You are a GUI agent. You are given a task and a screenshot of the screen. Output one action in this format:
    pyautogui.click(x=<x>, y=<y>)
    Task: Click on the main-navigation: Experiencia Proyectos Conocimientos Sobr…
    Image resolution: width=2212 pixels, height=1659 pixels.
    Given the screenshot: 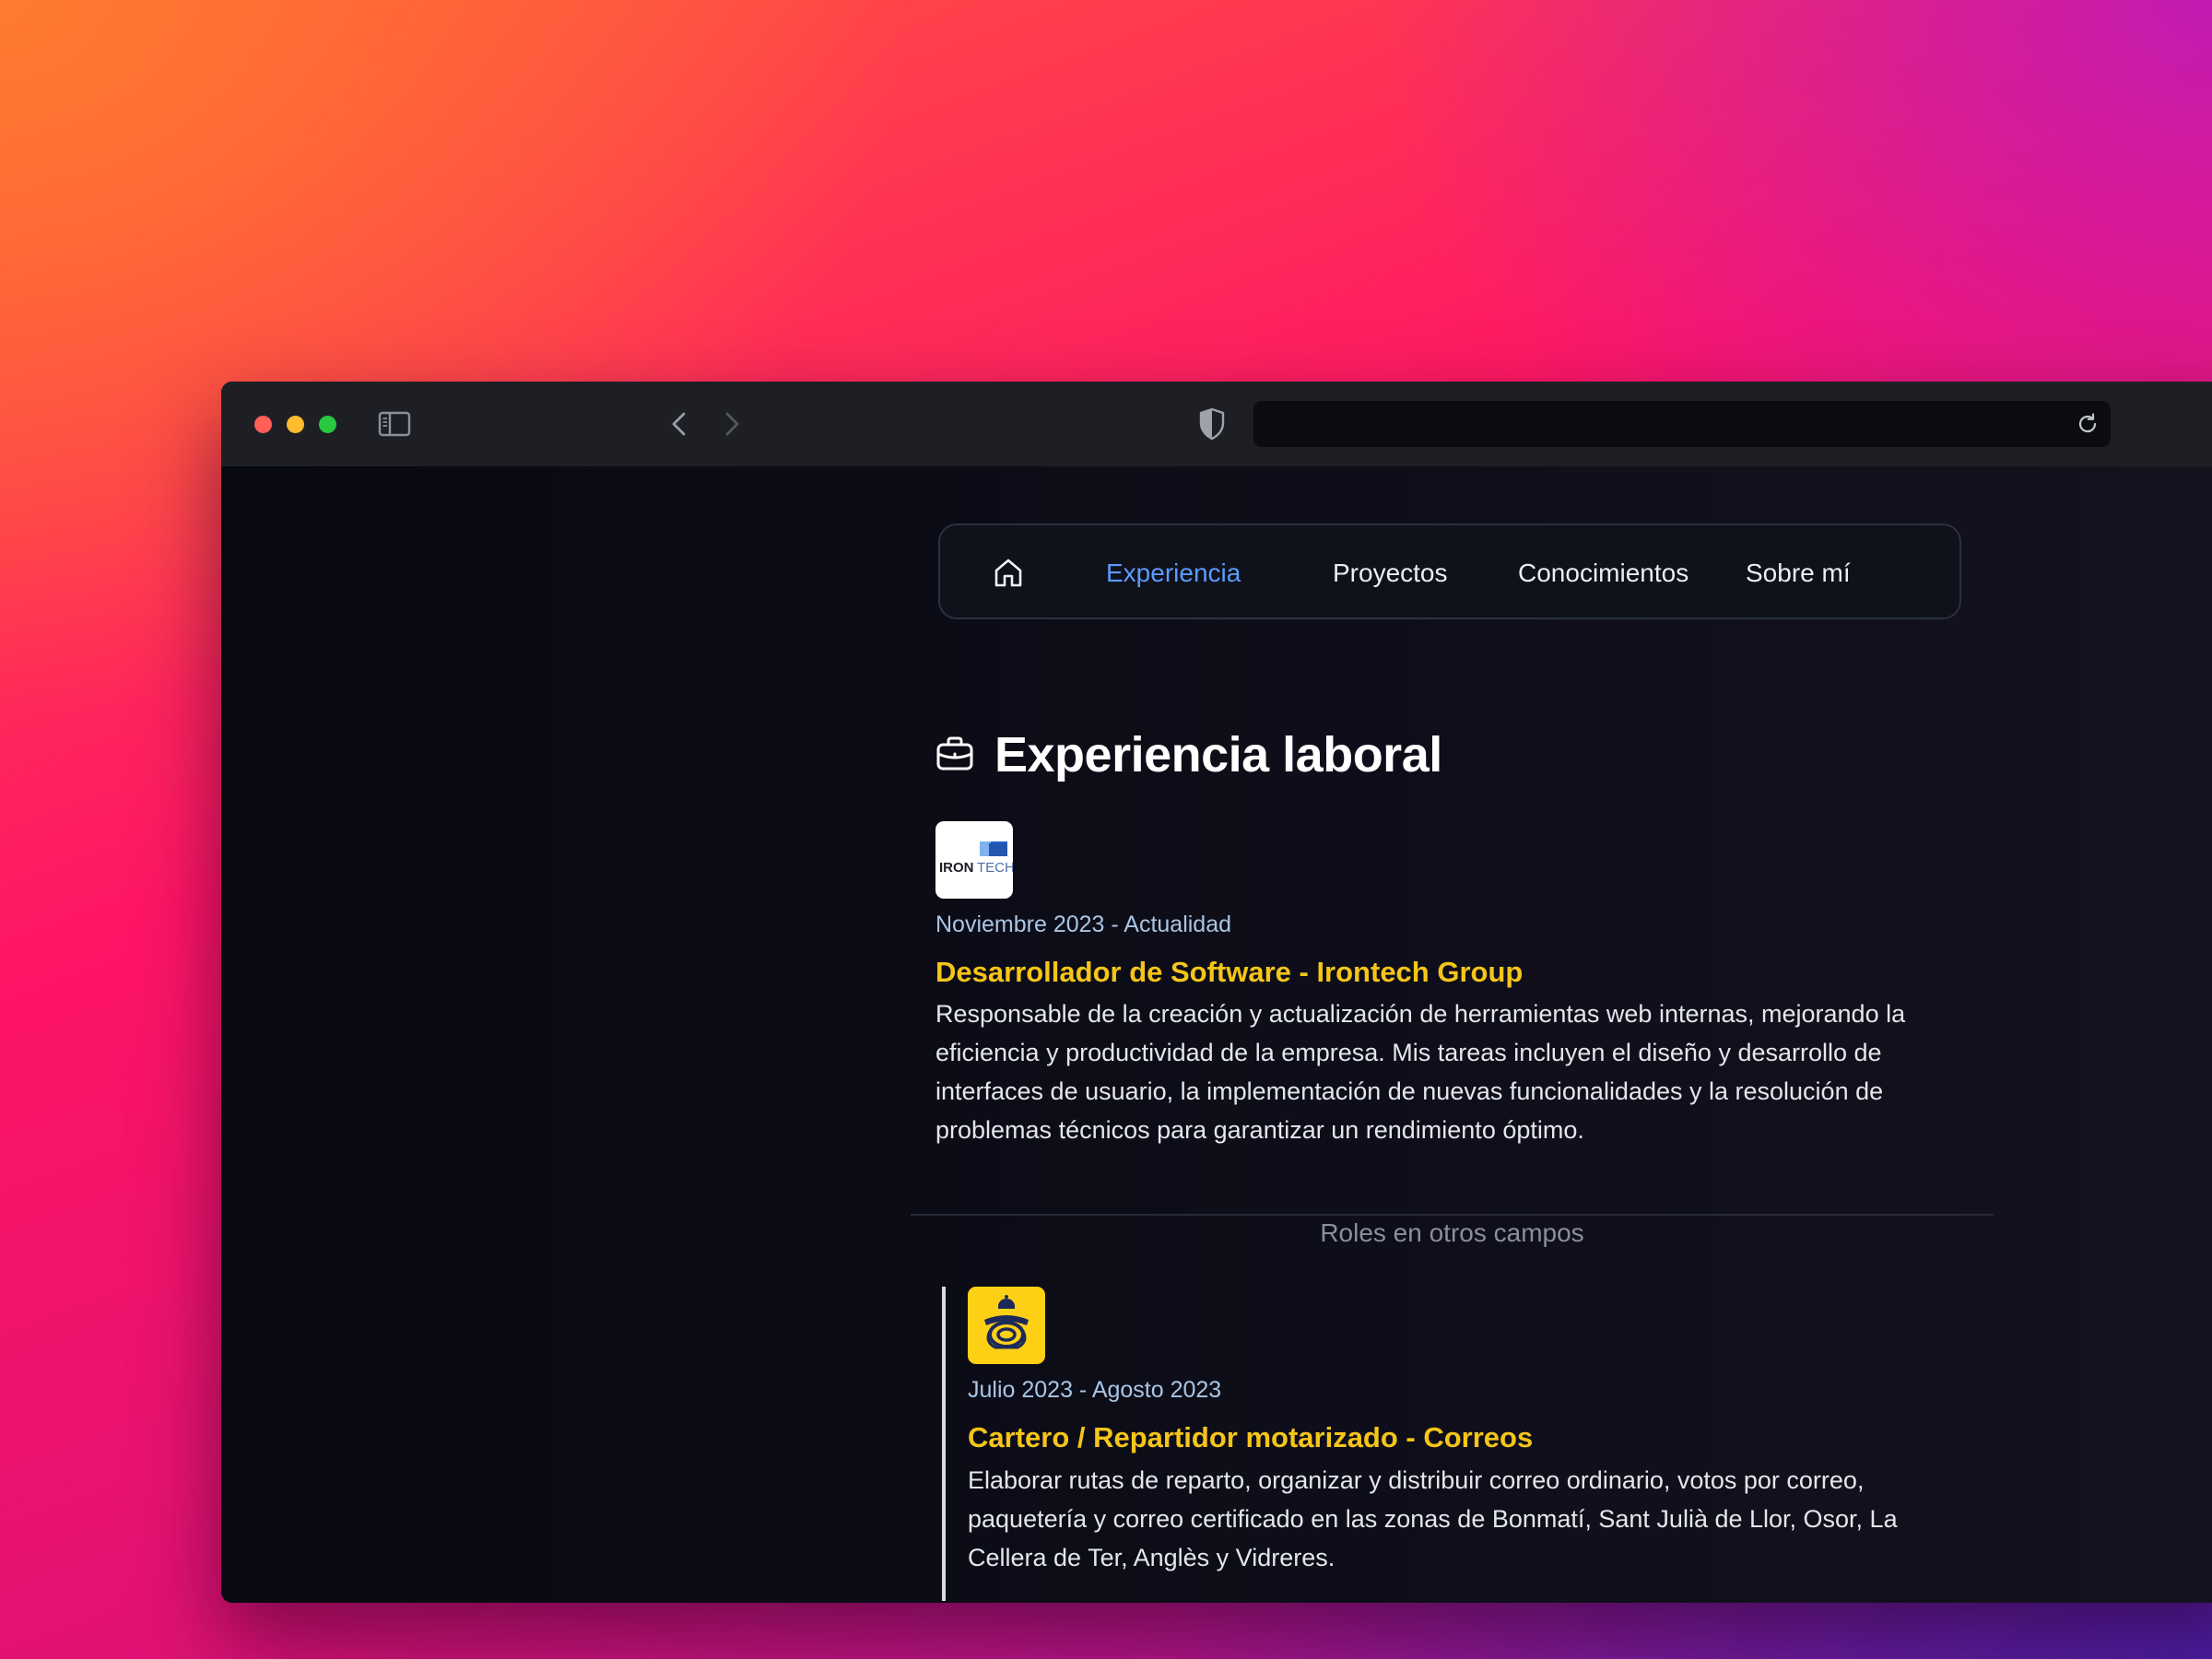 What is the action you would take?
    pyautogui.click(x=1449, y=571)
    